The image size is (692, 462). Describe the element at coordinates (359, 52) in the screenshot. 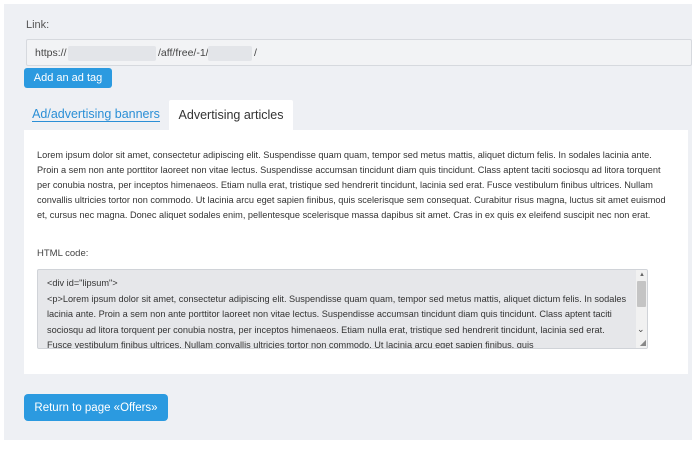

I see `link-field: https:// /aff/free/-1/ /` at that location.